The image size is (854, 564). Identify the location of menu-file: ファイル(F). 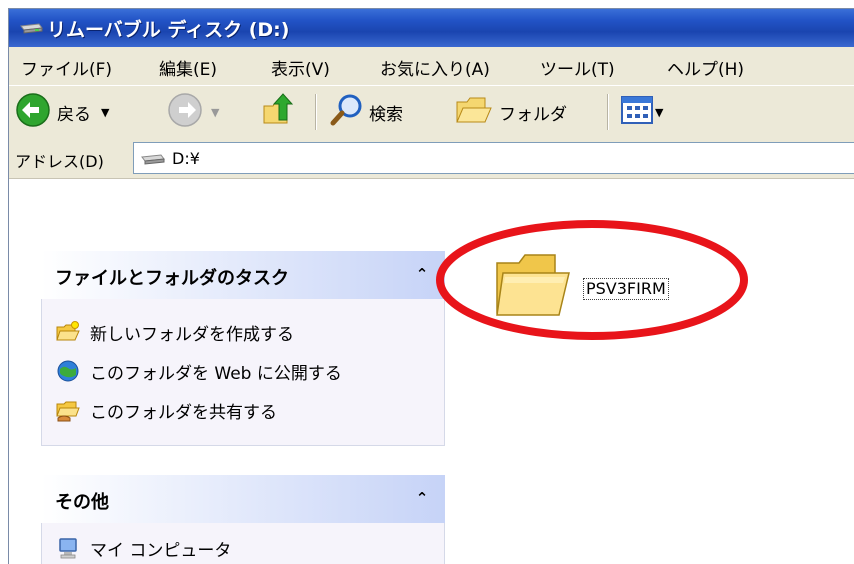
(66, 67).